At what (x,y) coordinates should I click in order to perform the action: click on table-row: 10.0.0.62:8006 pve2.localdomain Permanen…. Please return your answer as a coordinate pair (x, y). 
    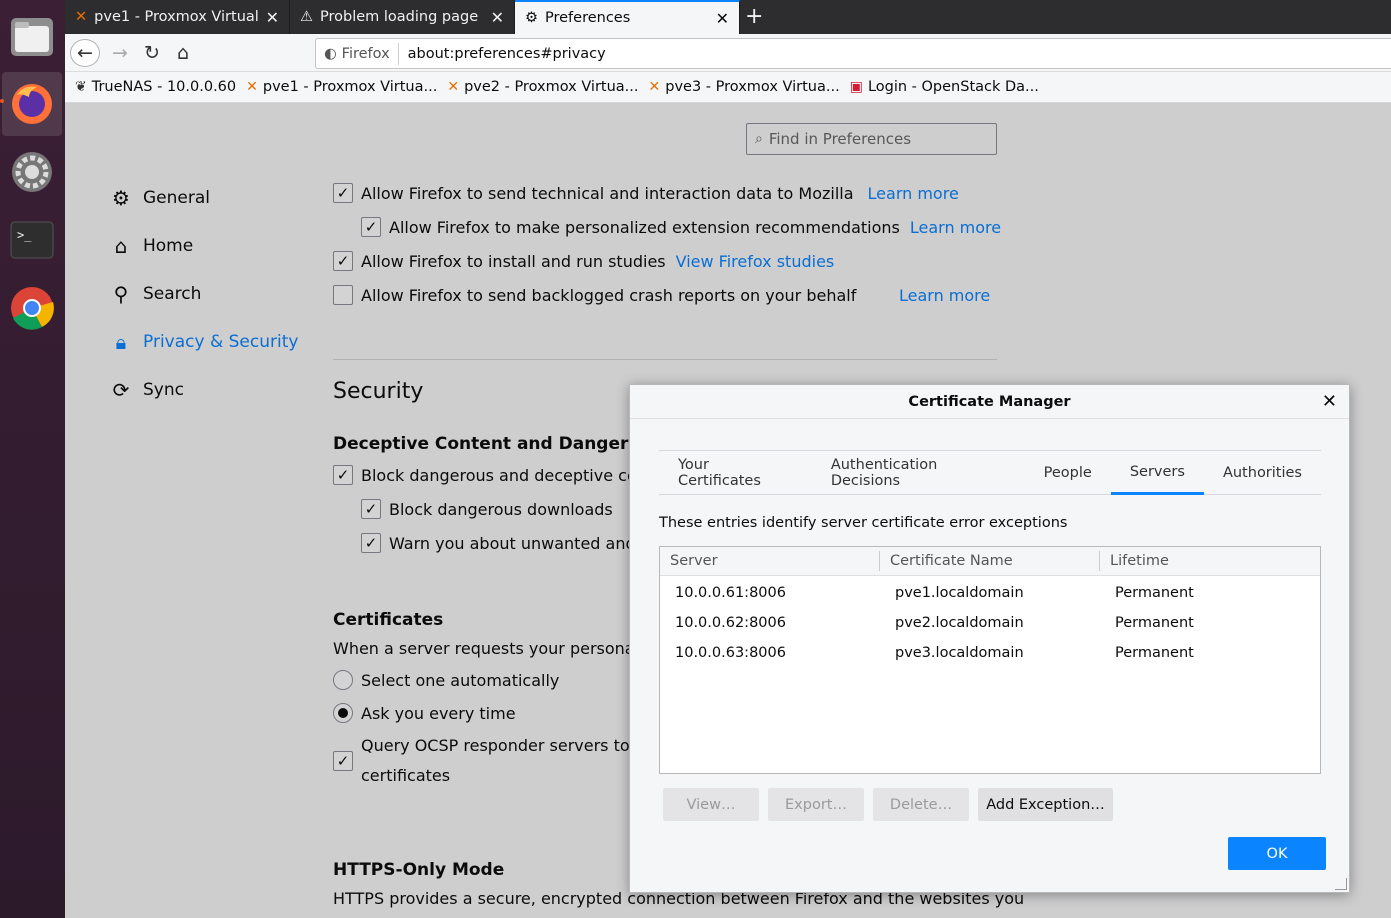
    Looking at the image, I should click on (990, 623).